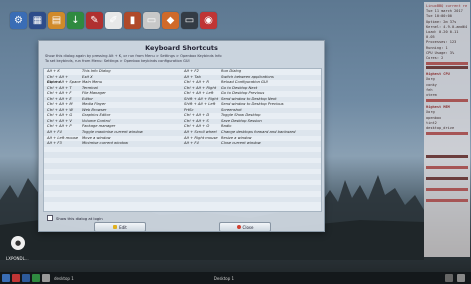 This screenshot has width=471, height=284. Describe the element at coordinates (170, 20) in the screenshot. I see `package-icon: ◆` at that location.